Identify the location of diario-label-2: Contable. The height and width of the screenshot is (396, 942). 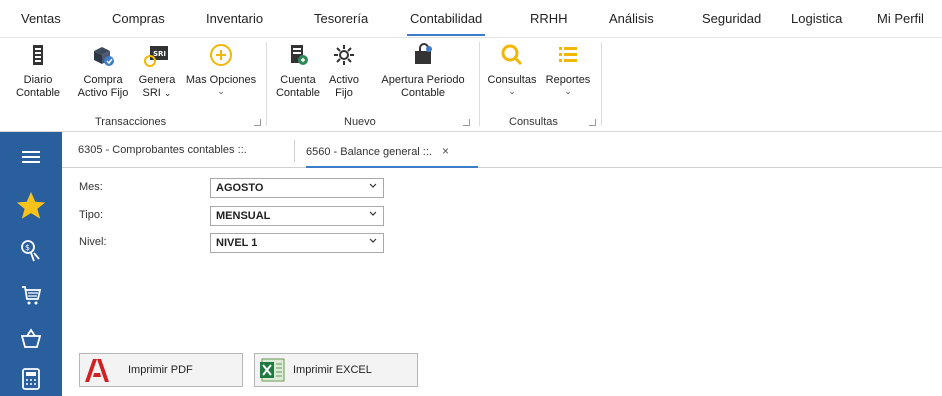
(38, 93).